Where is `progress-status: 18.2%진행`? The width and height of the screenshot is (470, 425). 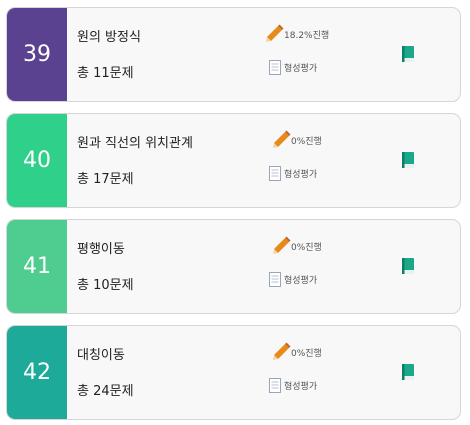
progress-status: 18.2%진행 is located at coordinates (296, 34).